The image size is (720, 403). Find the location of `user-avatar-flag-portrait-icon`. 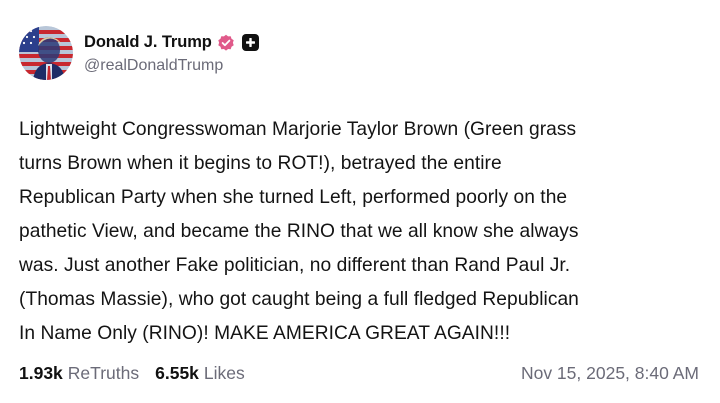

user-avatar-flag-portrait-icon is located at coordinates (46, 53).